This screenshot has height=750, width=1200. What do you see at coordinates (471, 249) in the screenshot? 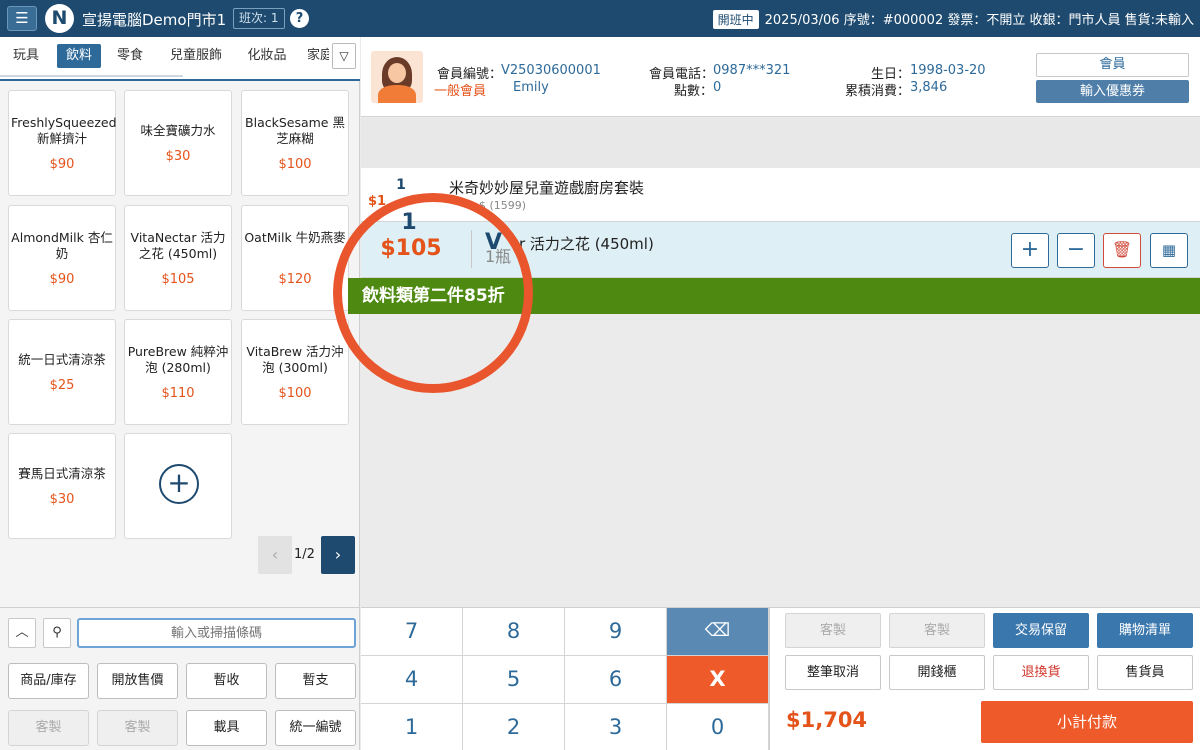
I see `cart-item-divider` at bounding box center [471, 249].